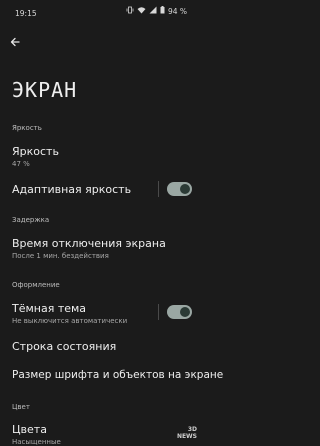 This screenshot has width=320, height=446. What do you see at coordinates (27, 128) in the screenshot?
I see `section-label-brightness: Яркость` at bounding box center [27, 128].